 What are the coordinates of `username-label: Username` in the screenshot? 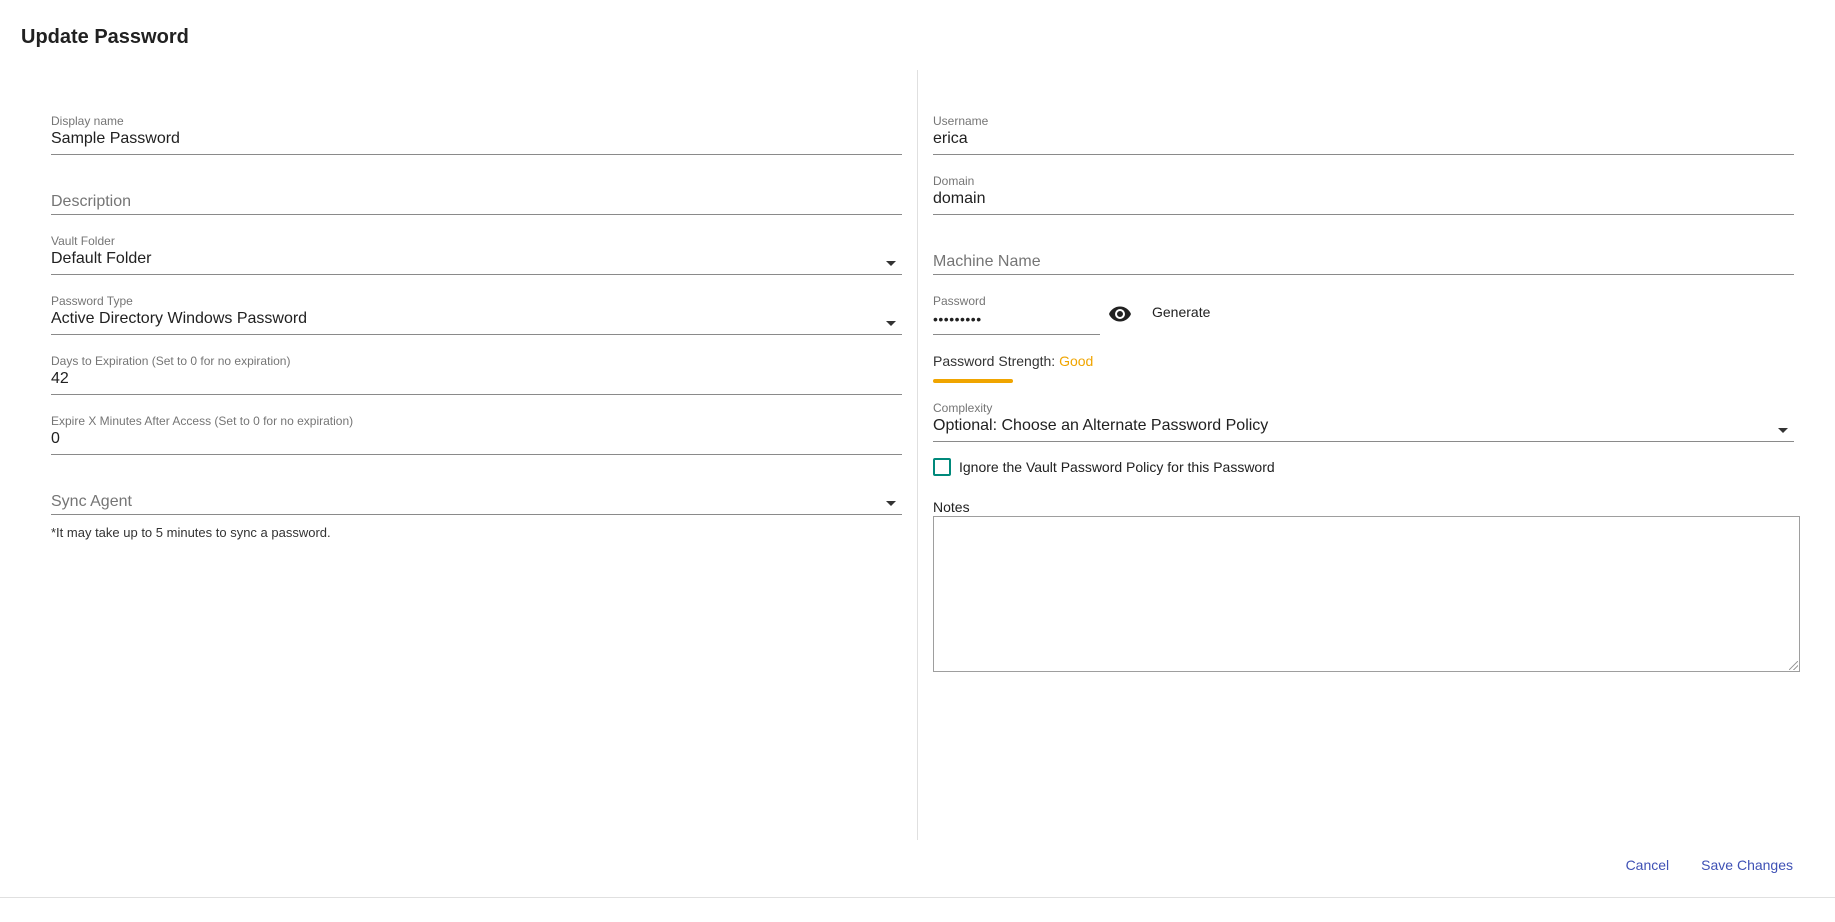 It's located at (961, 121).